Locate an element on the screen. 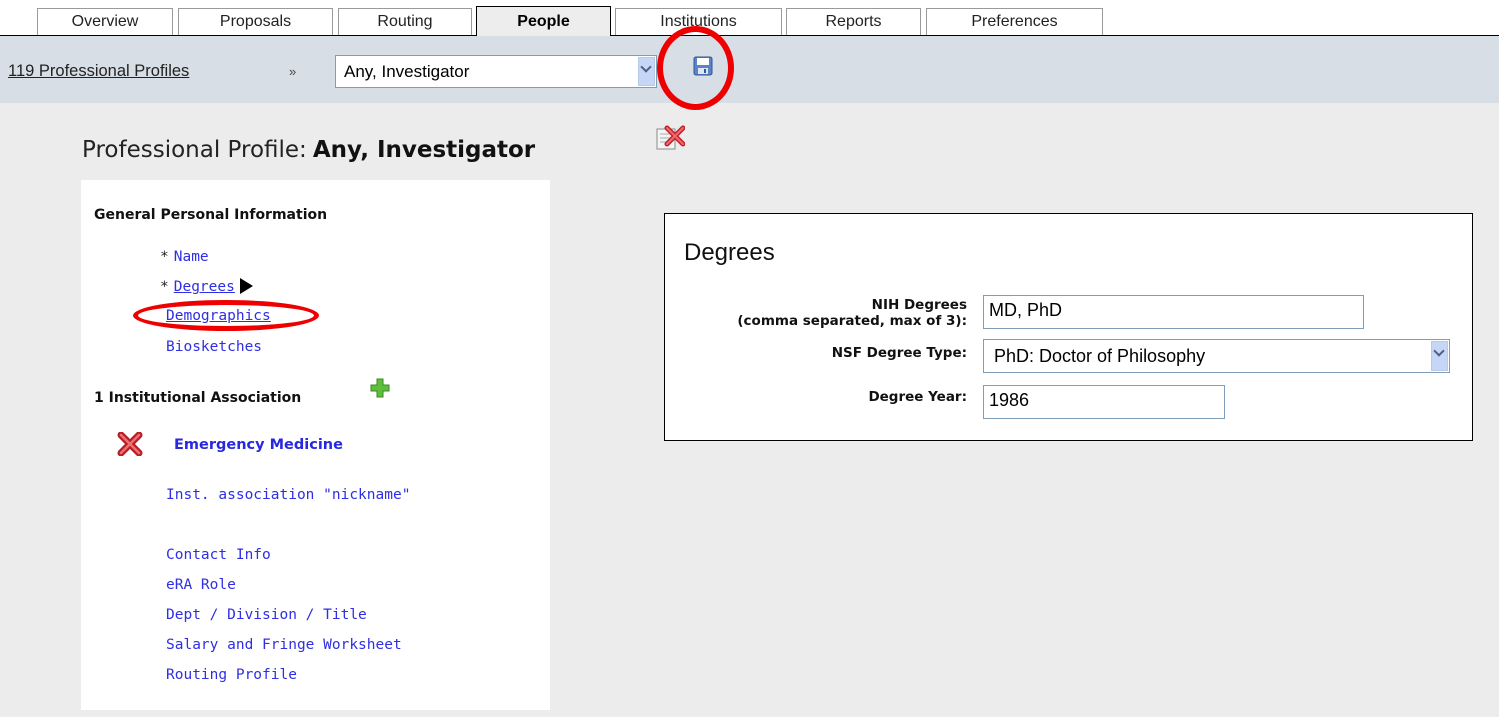 This screenshot has width=1499, height=717. nsf-degree-type-label: NSF Degree Type: is located at coordinates (899, 353).